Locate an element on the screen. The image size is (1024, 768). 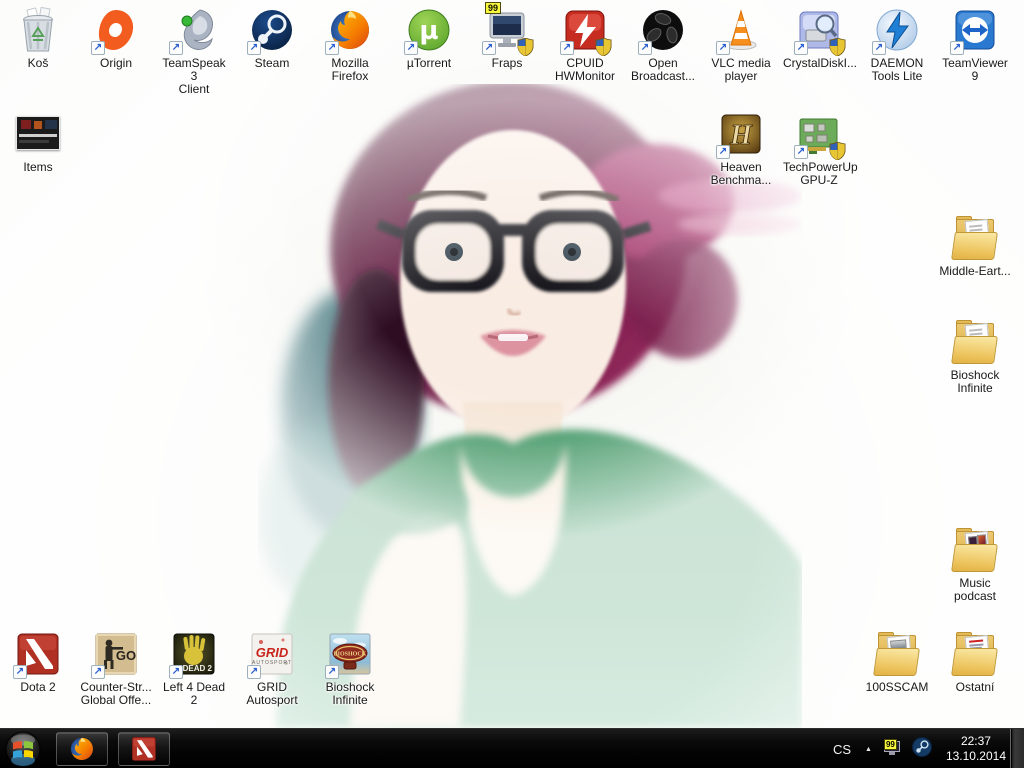
dota-2-icon is located at coordinates (144, 749).